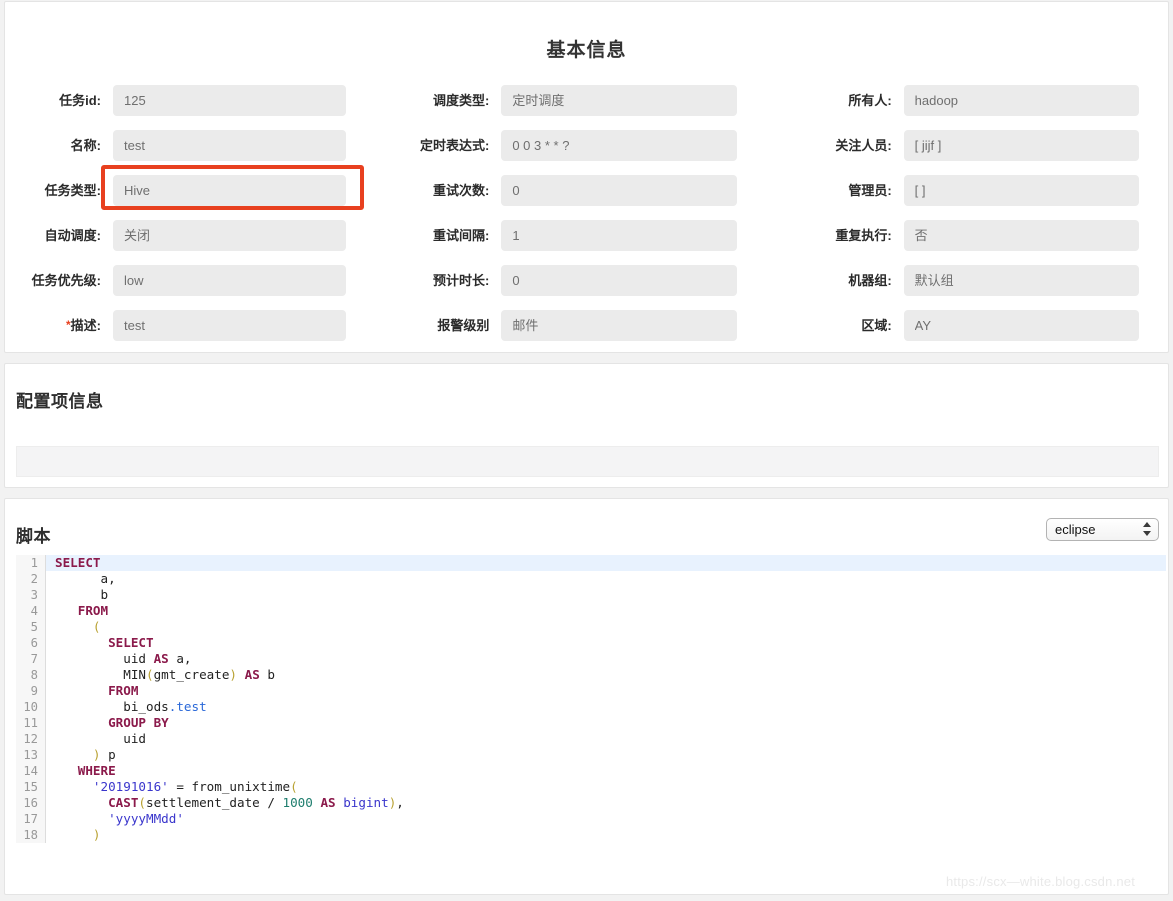  What do you see at coordinates (606, 835) in the screenshot?
I see `code-line-text: )` at bounding box center [606, 835].